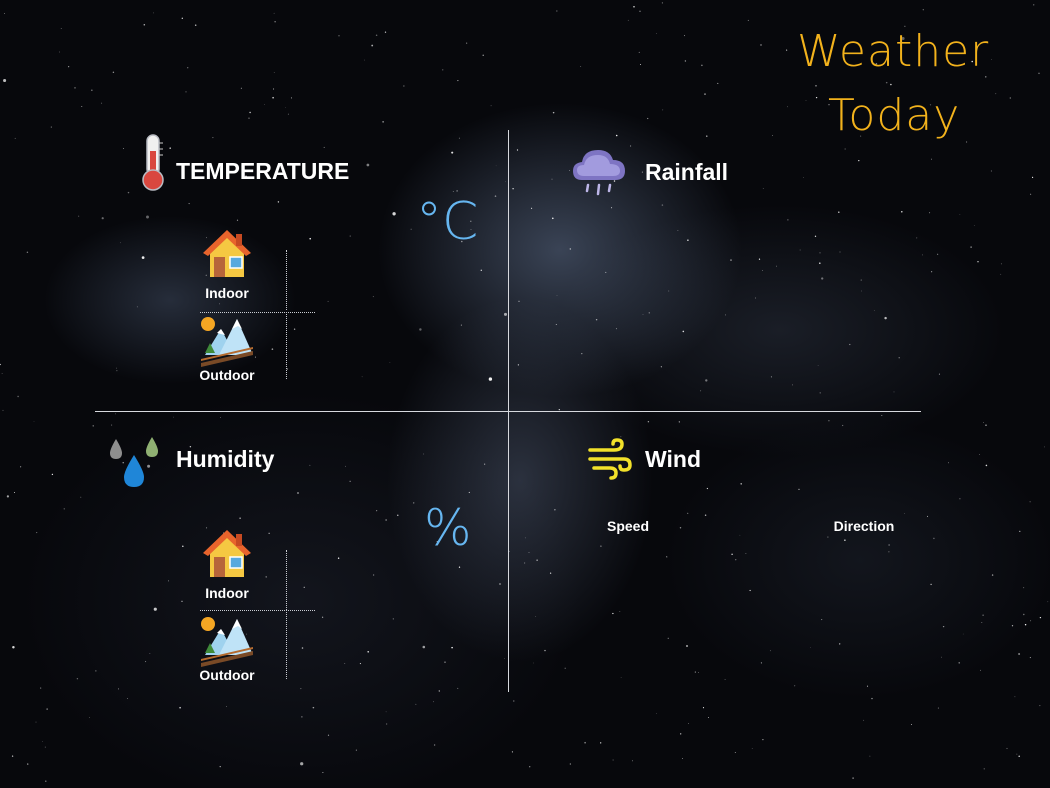 This screenshot has height=788, width=1050. What do you see at coordinates (894, 115) in the screenshot?
I see `app-title-line2: Today` at bounding box center [894, 115].